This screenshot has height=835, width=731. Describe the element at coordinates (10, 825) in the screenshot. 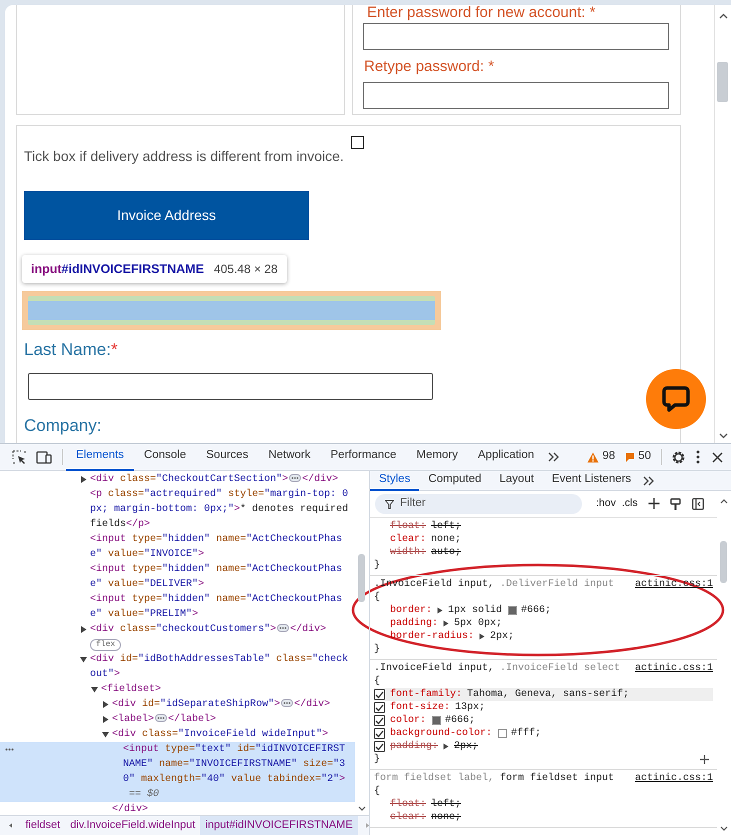

I see `scroll-left-icon` at that location.